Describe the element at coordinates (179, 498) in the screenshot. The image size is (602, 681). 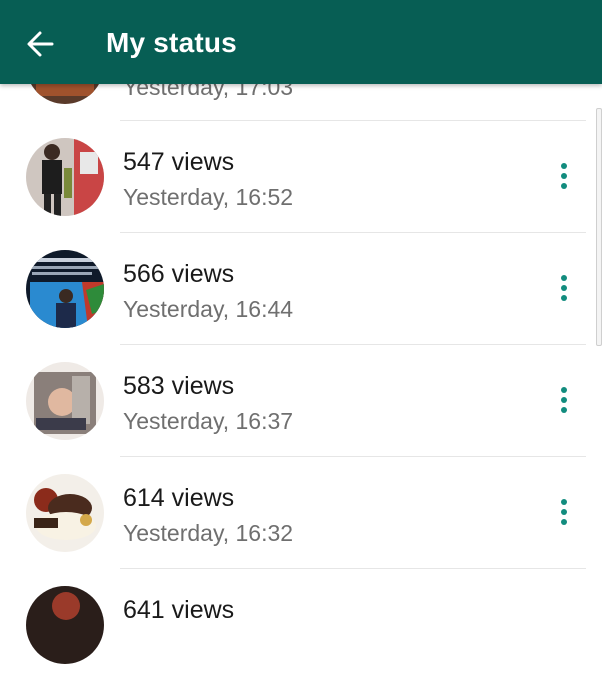
I see `status-views: 614 views` at that location.